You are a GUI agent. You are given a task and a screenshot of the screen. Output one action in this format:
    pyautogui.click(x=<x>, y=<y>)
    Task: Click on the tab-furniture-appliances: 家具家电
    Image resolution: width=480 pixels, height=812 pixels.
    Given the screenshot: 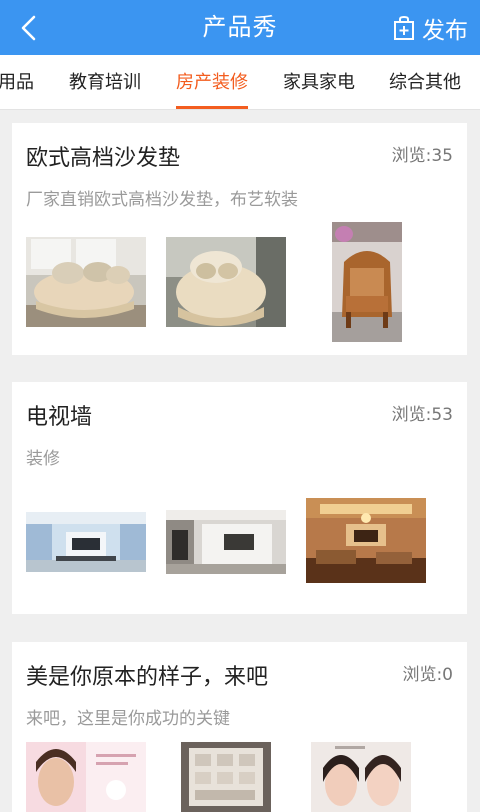 What is the action you would take?
    pyautogui.click(x=319, y=82)
    